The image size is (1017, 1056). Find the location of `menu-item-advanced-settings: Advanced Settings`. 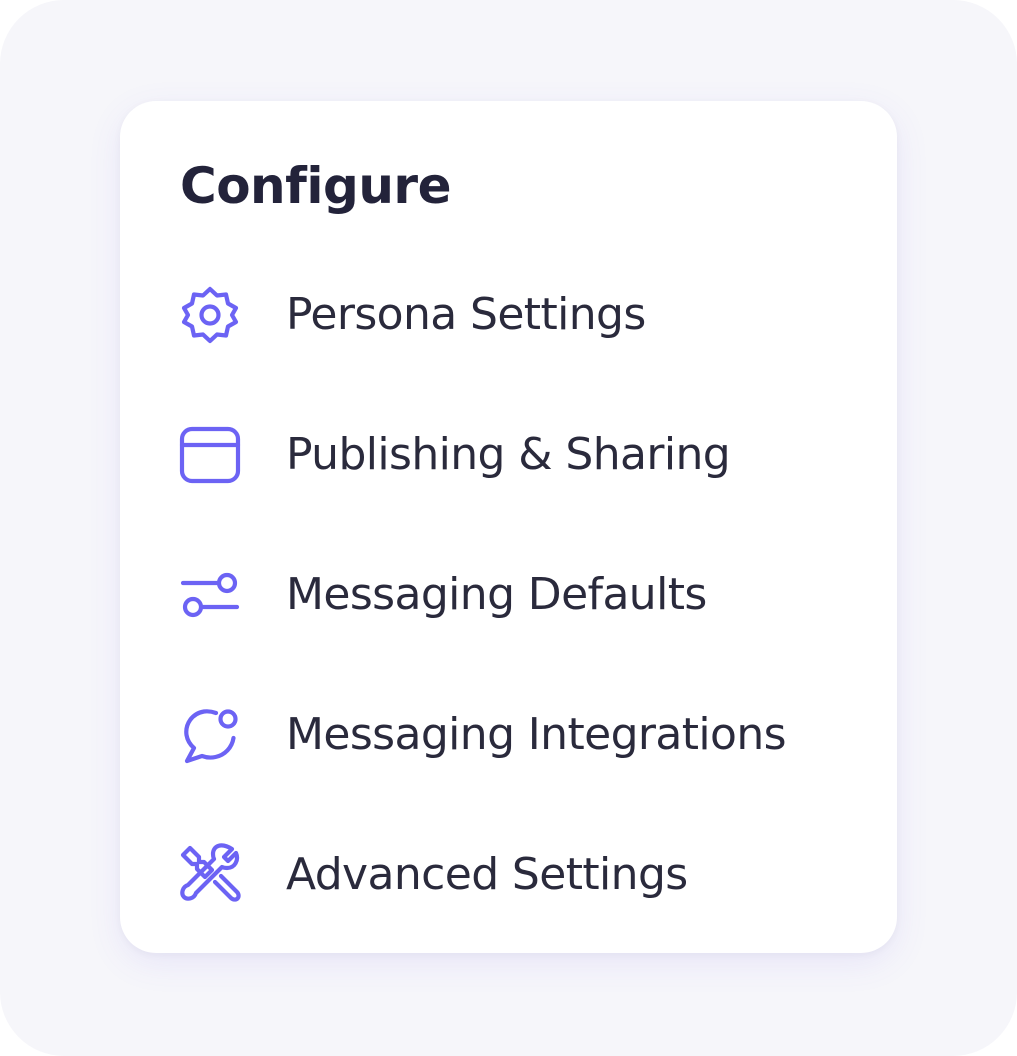

menu-item-advanced-settings: Advanced Settings is located at coordinates (533, 875).